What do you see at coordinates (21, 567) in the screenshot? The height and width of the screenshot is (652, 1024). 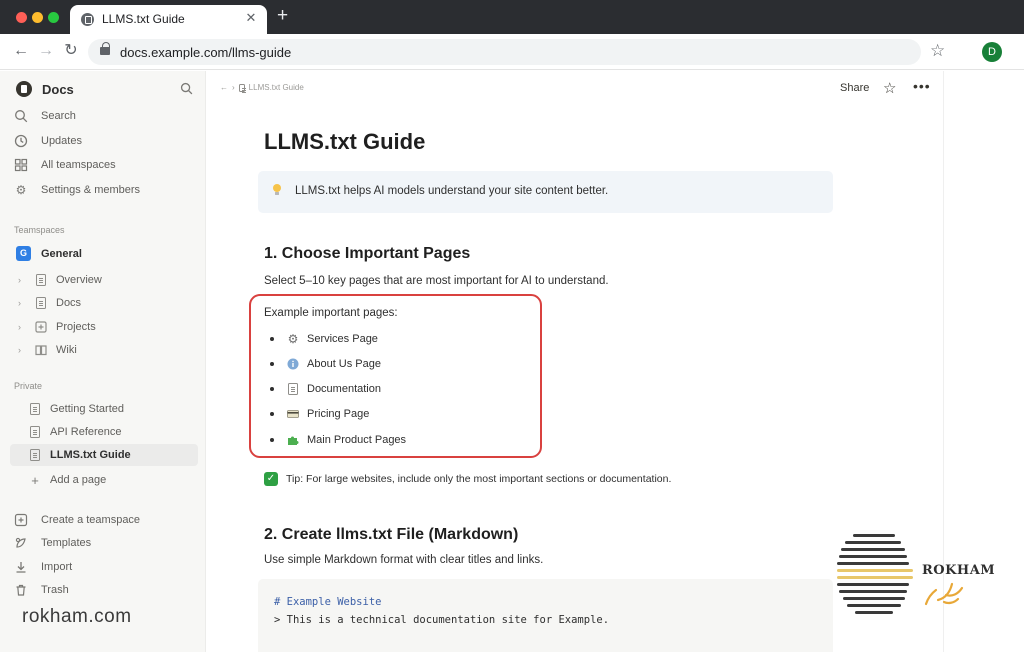 I see `import-icon` at bounding box center [21, 567].